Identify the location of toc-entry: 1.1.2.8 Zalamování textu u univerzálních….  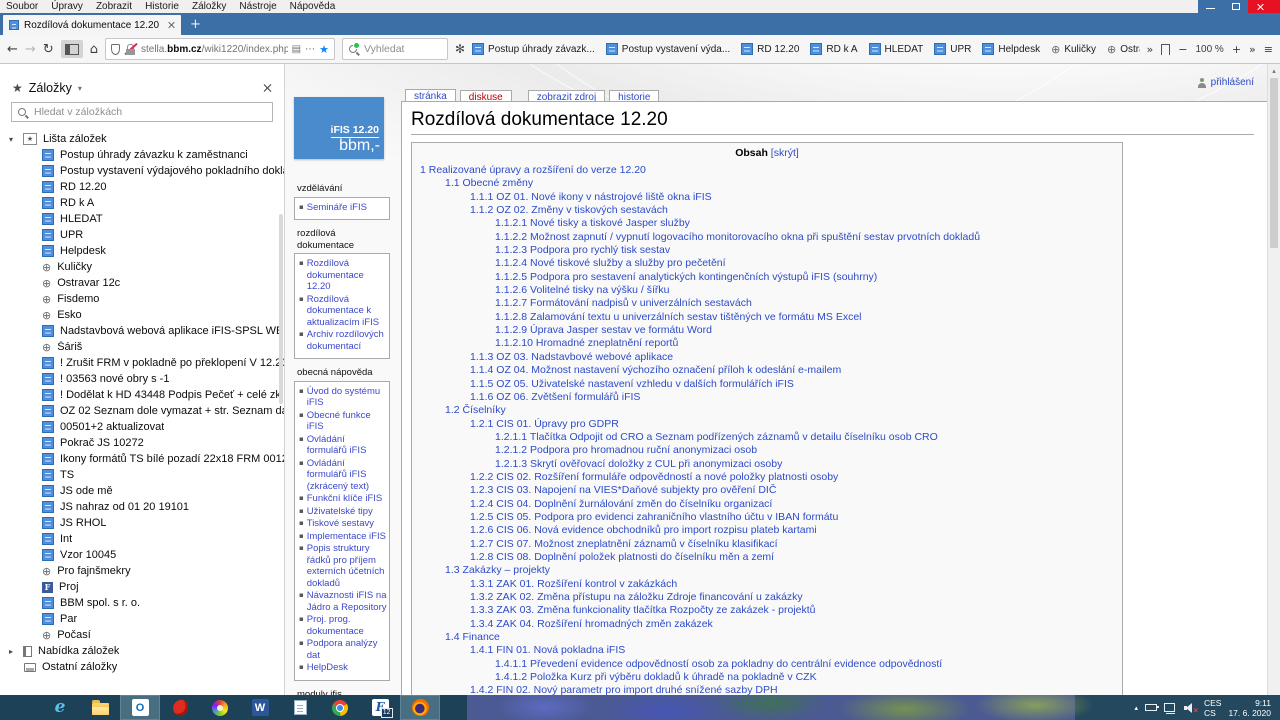
(767, 317).